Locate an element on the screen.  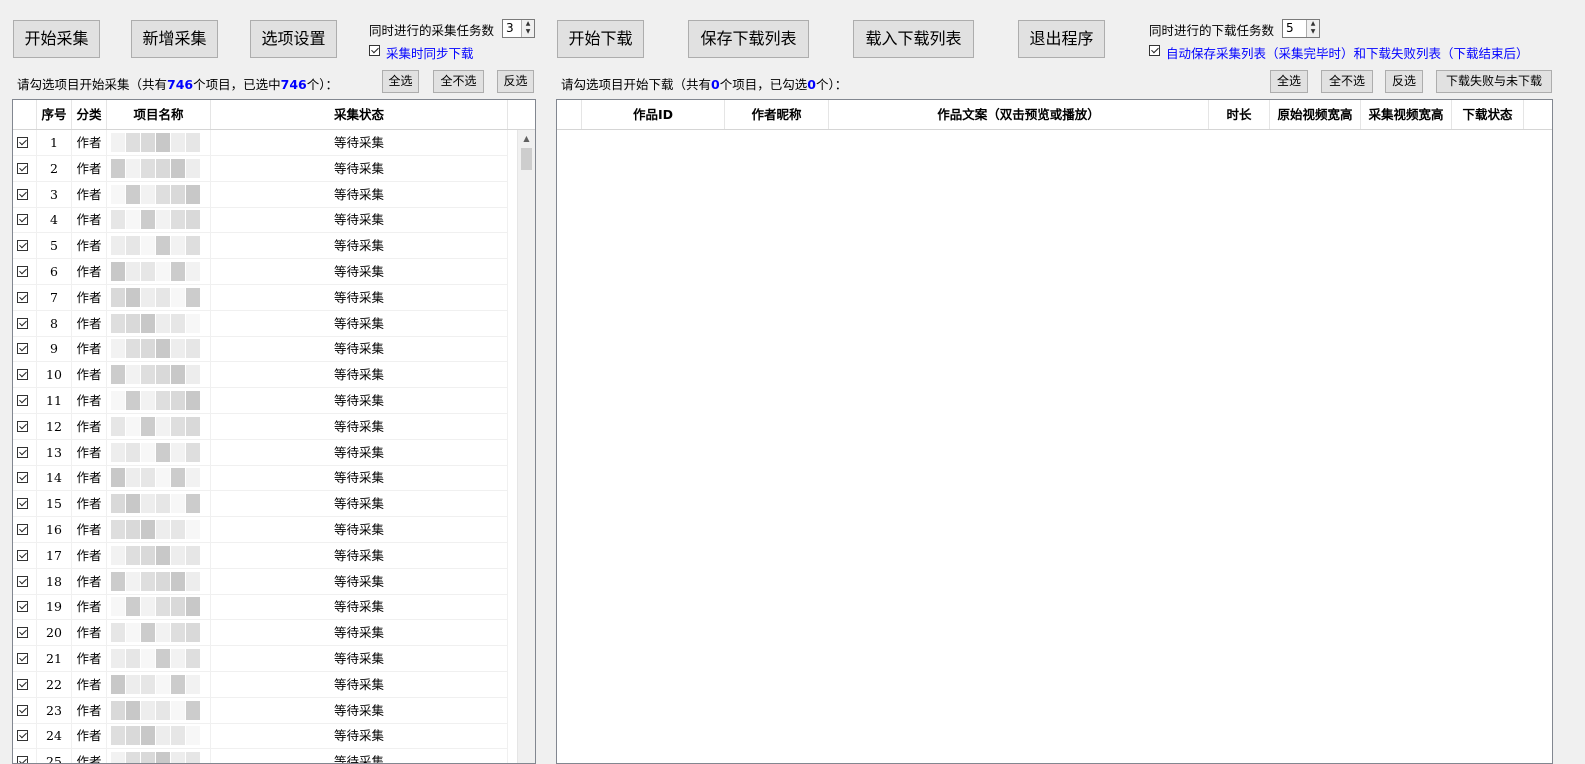
table-row: 3 作者 等待采集 is located at coordinates (260, 194).